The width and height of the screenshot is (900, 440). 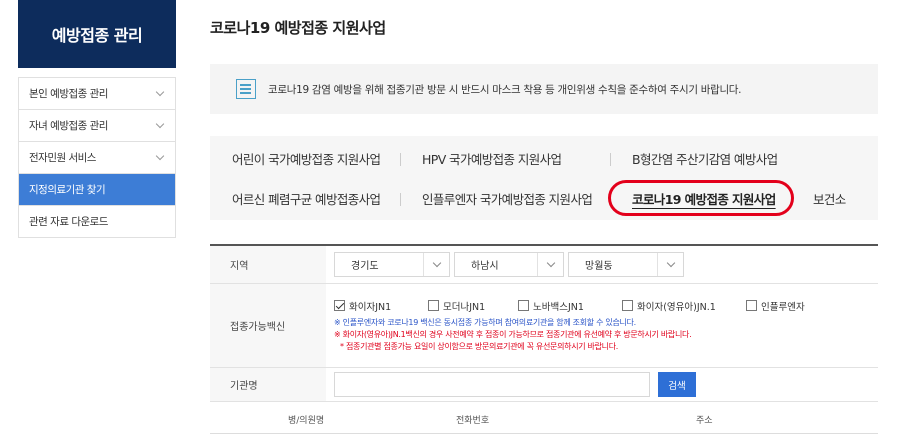 What do you see at coordinates (829, 198) in the screenshot?
I see `tab-public-health-center: 보건소` at bounding box center [829, 198].